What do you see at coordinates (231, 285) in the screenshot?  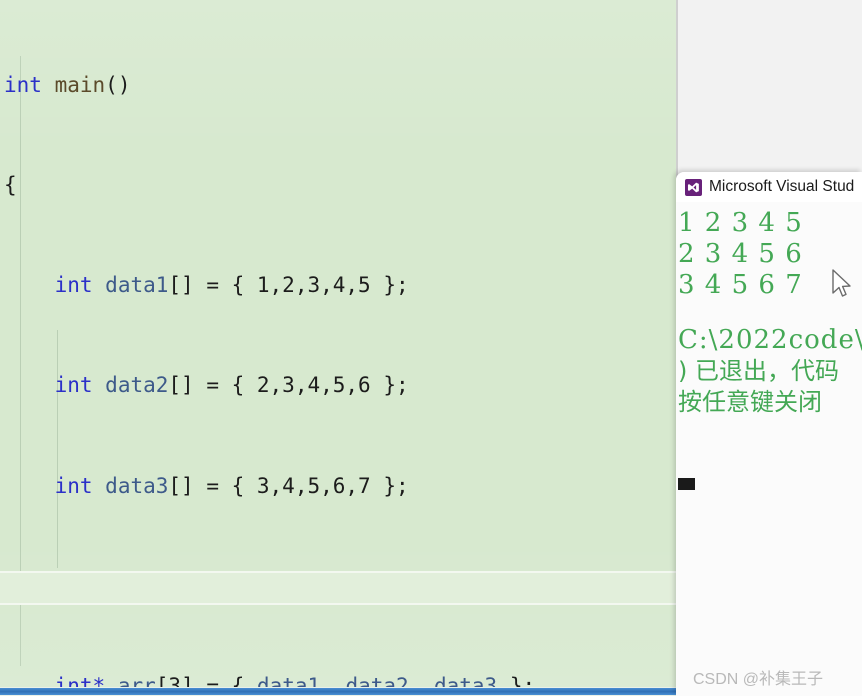 I see `code-line: int data1[] = { 1,2,3,4,5 };` at bounding box center [231, 285].